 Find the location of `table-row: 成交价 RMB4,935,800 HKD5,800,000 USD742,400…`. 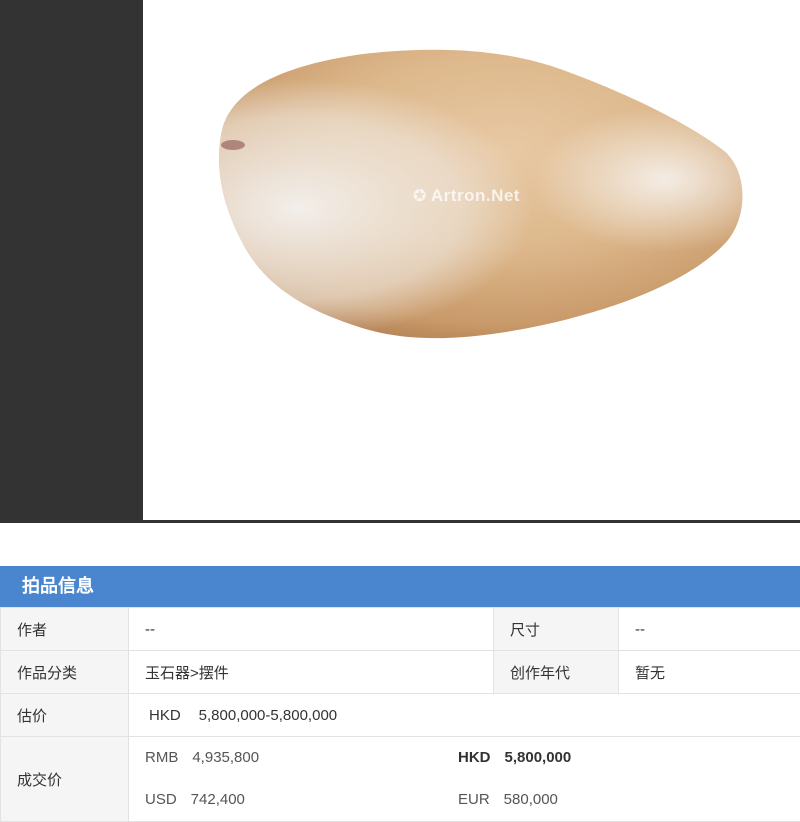

table-row: 成交价 RMB4,935,800 HKD5,800,000 USD742,400… is located at coordinates (400, 779).